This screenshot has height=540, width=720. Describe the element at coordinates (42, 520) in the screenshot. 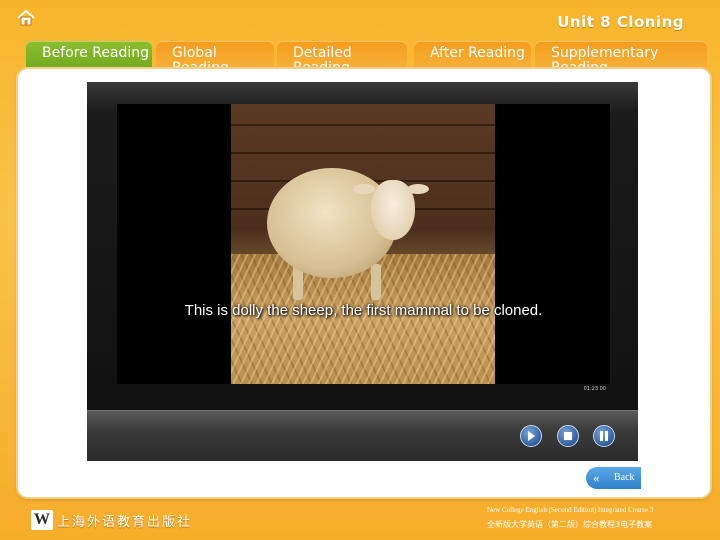

I see `publisher-logo-mark: W` at that location.